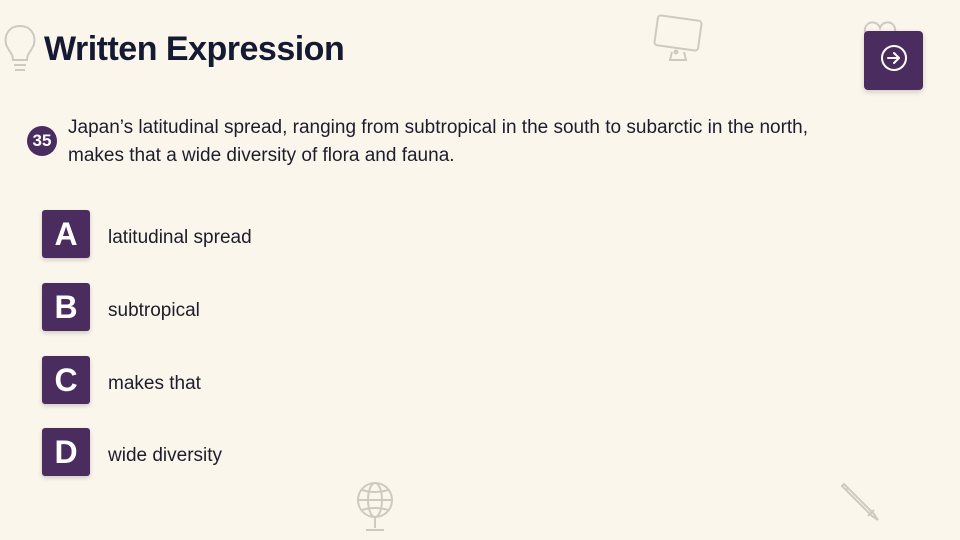 The height and width of the screenshot is (540, 960). What do you see at coordinates (66, 380) in the screenshot?
I see `option-letter: C` at bounding box center [66, 380].